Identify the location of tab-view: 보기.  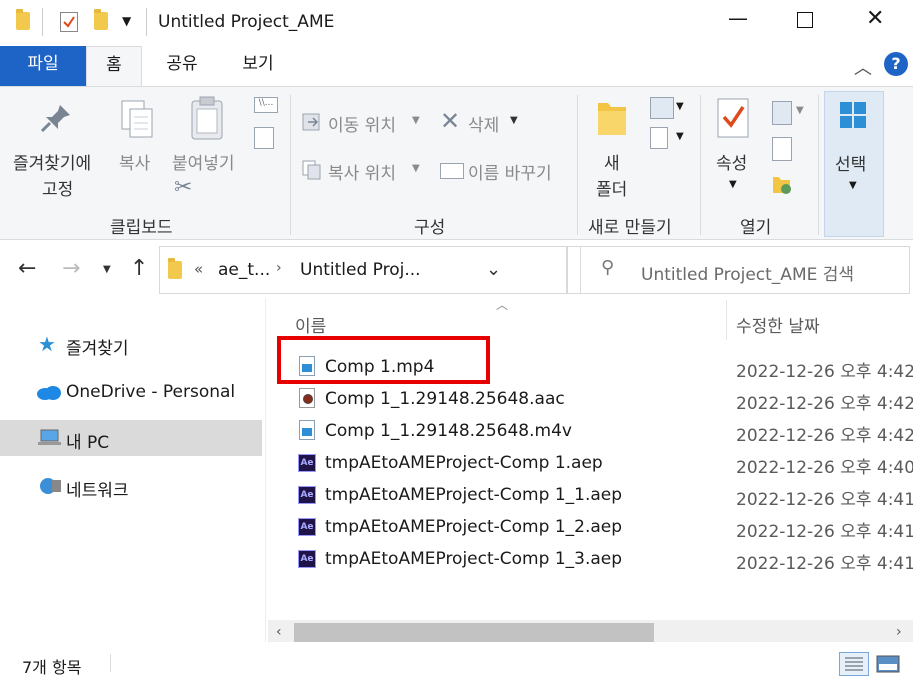
(258, 66).